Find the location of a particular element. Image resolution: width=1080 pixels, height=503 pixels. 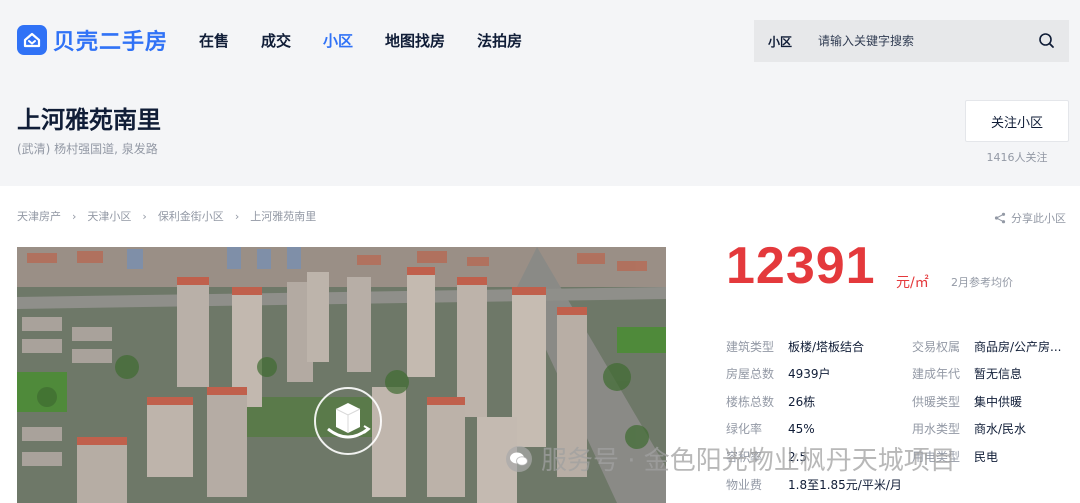

search-input is located at coordinates (915, 41).